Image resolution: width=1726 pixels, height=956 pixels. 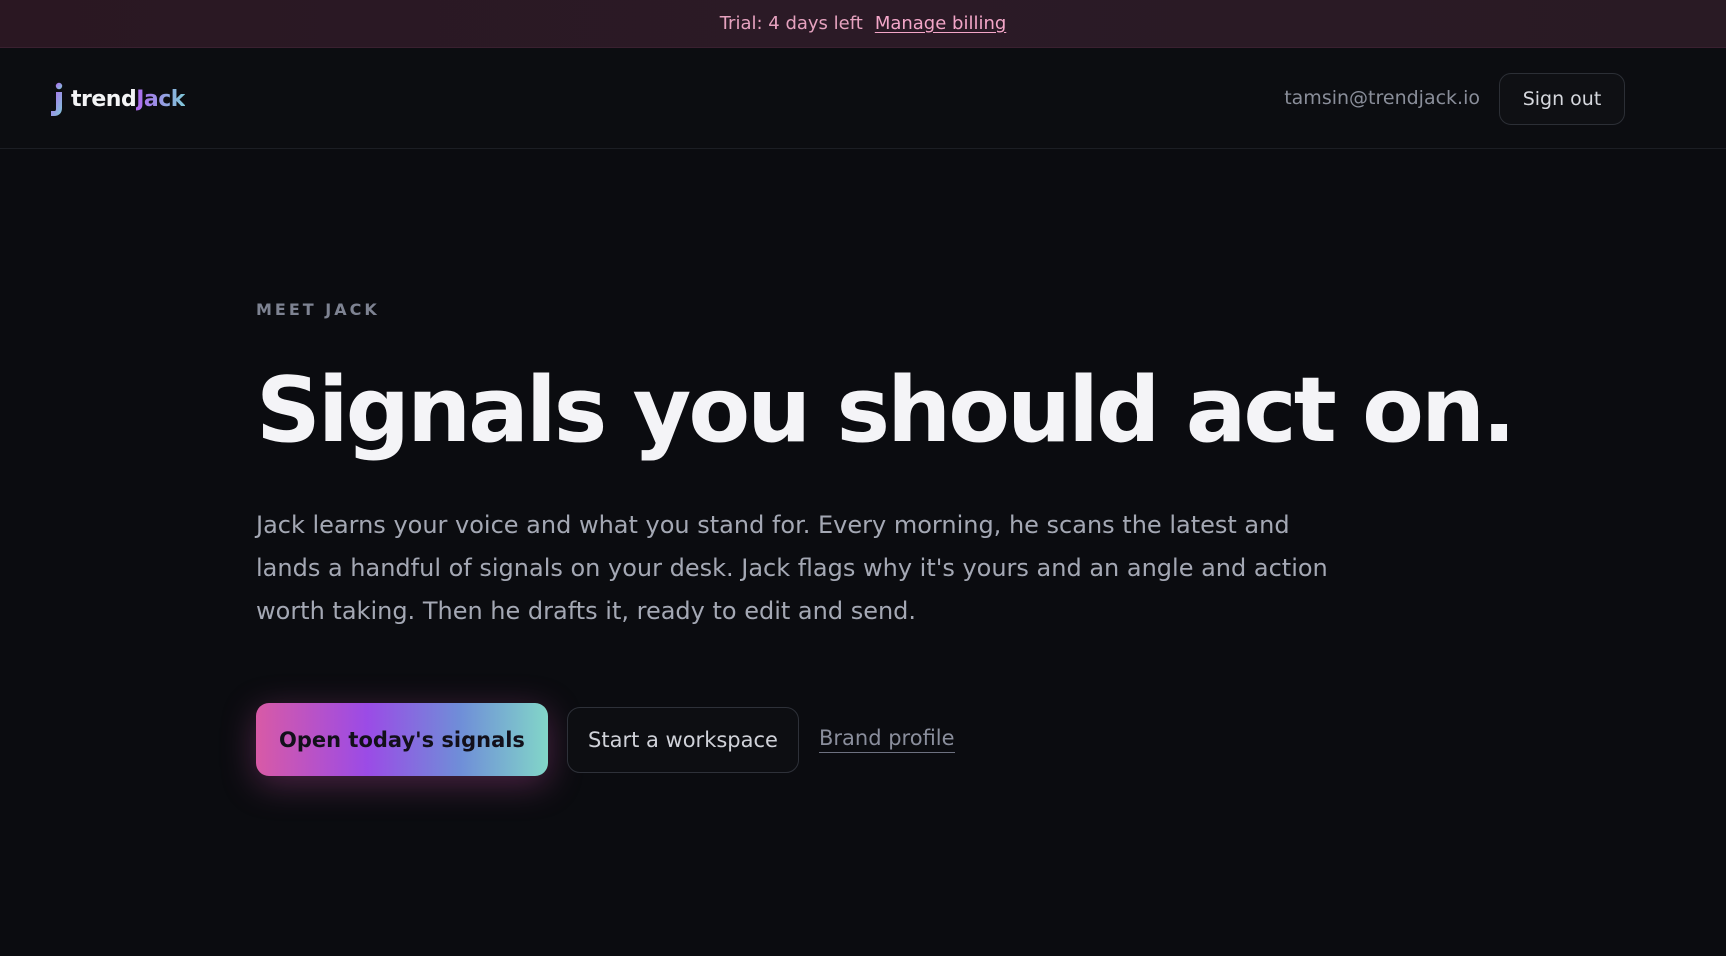 I want to click on start-workspace-button: Start a workspace, so click(x=683, y=739).